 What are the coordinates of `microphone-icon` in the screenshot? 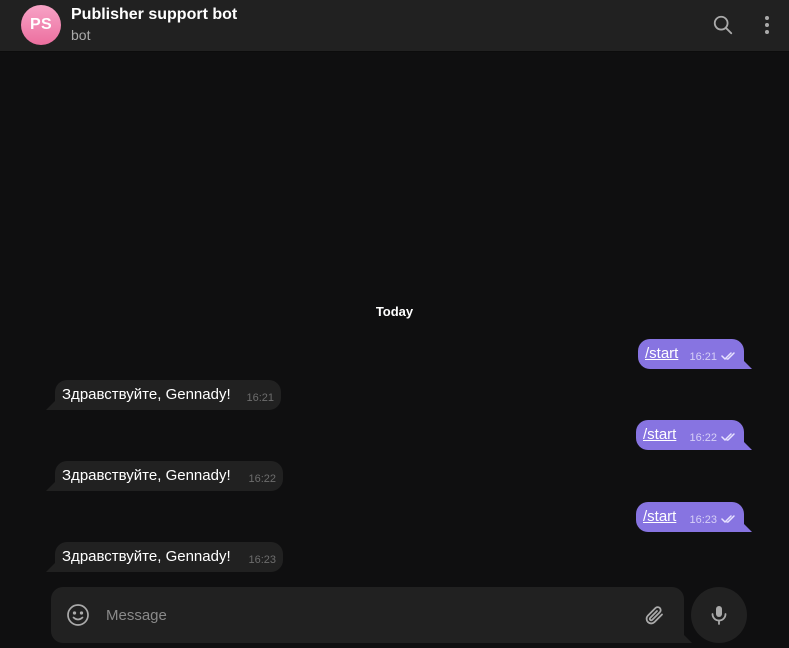 It's located at (719, 615).